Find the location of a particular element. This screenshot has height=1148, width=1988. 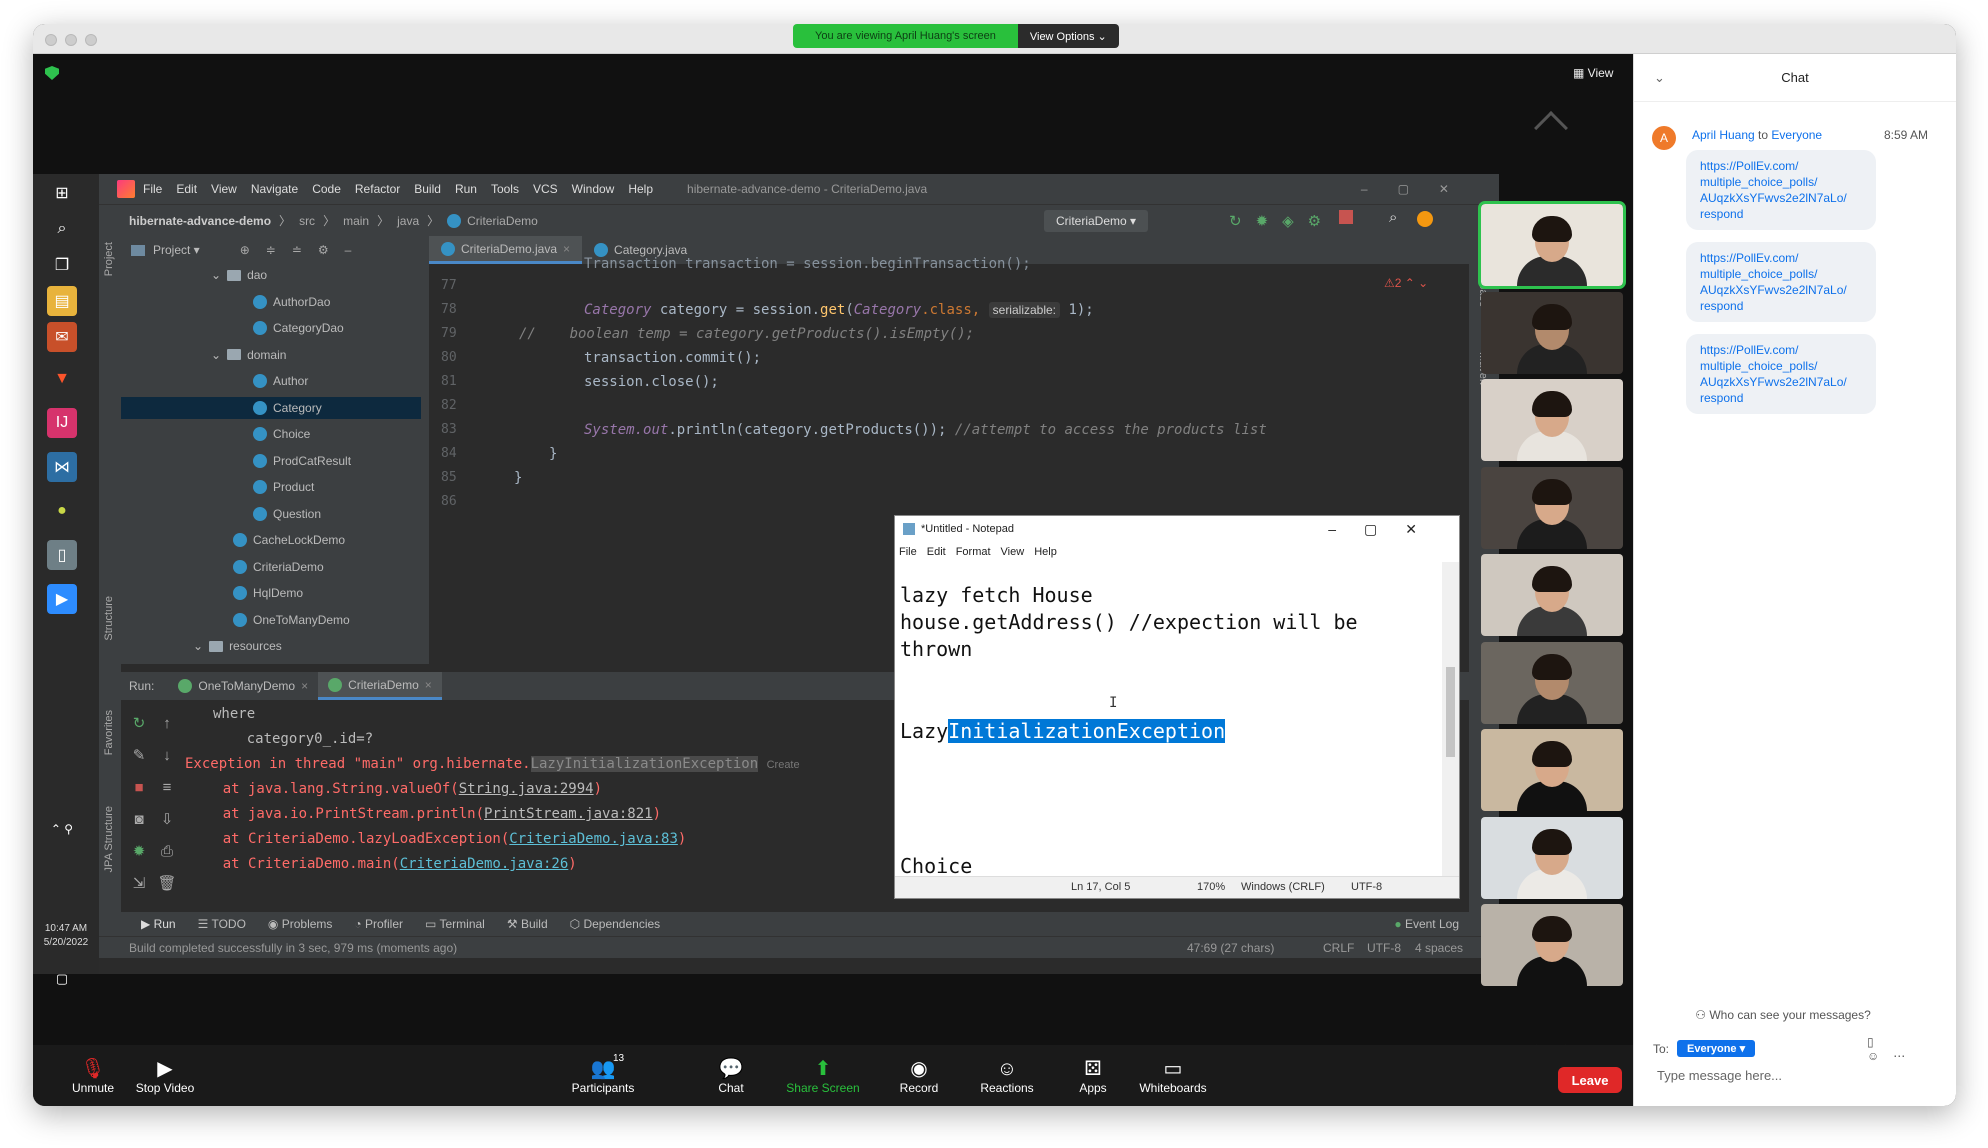

notepad-menu-view: View is located at coordinates (1013, 552).